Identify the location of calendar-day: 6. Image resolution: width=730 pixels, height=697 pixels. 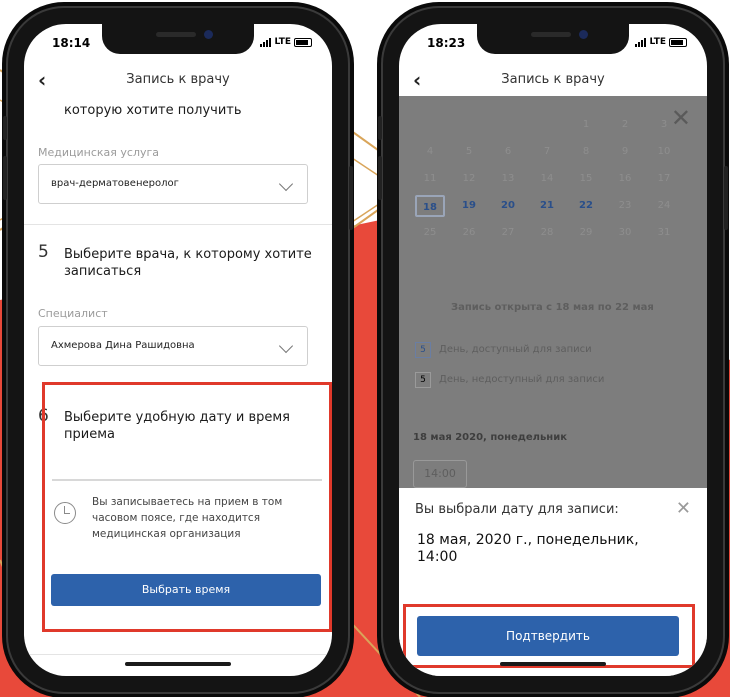
(508, 151).